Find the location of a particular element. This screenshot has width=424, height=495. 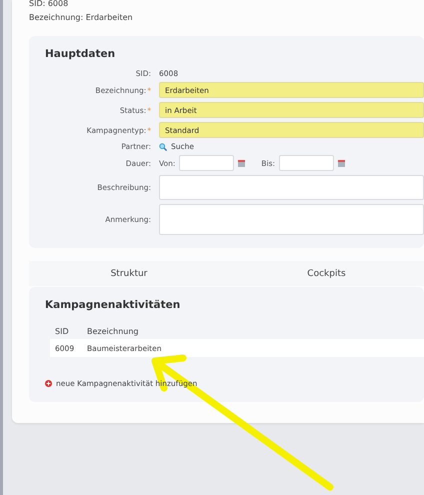

column-header: Bezeichnung is located at coordinates (253, 331).